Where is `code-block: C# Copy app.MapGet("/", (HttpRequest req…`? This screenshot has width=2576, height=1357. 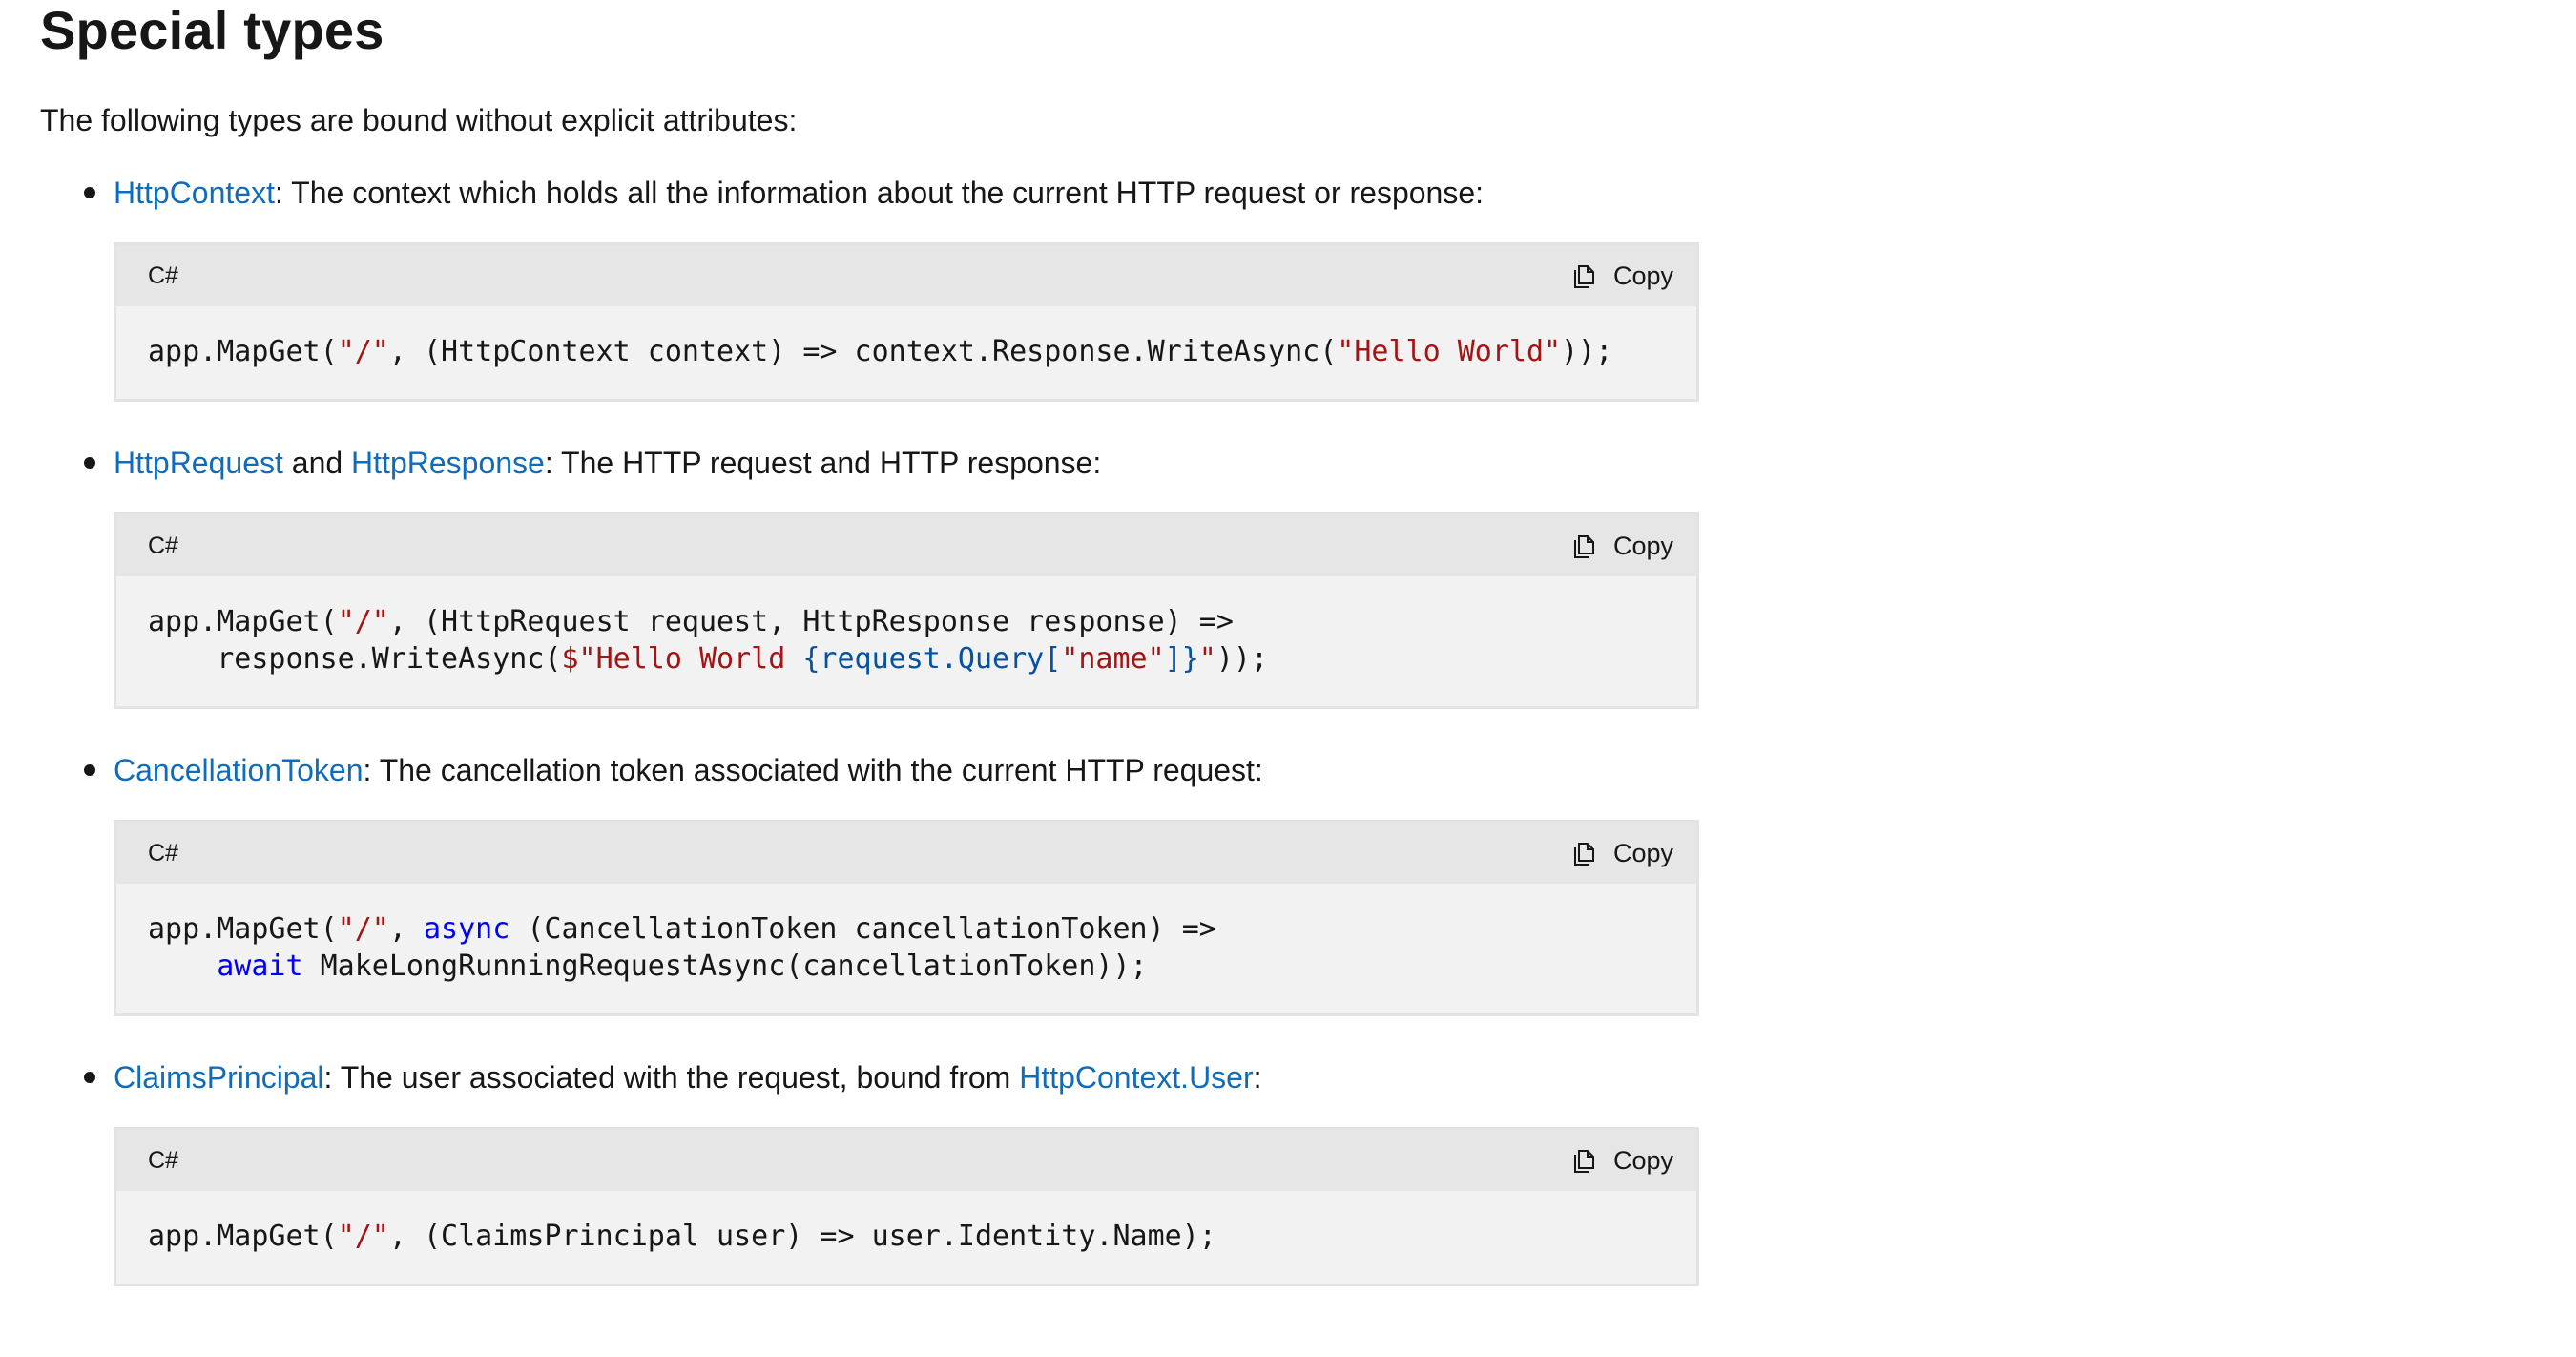 code-block: C# Copy app.MapGet("/", (HttpRequest req… is located at coordinates (906, 611).